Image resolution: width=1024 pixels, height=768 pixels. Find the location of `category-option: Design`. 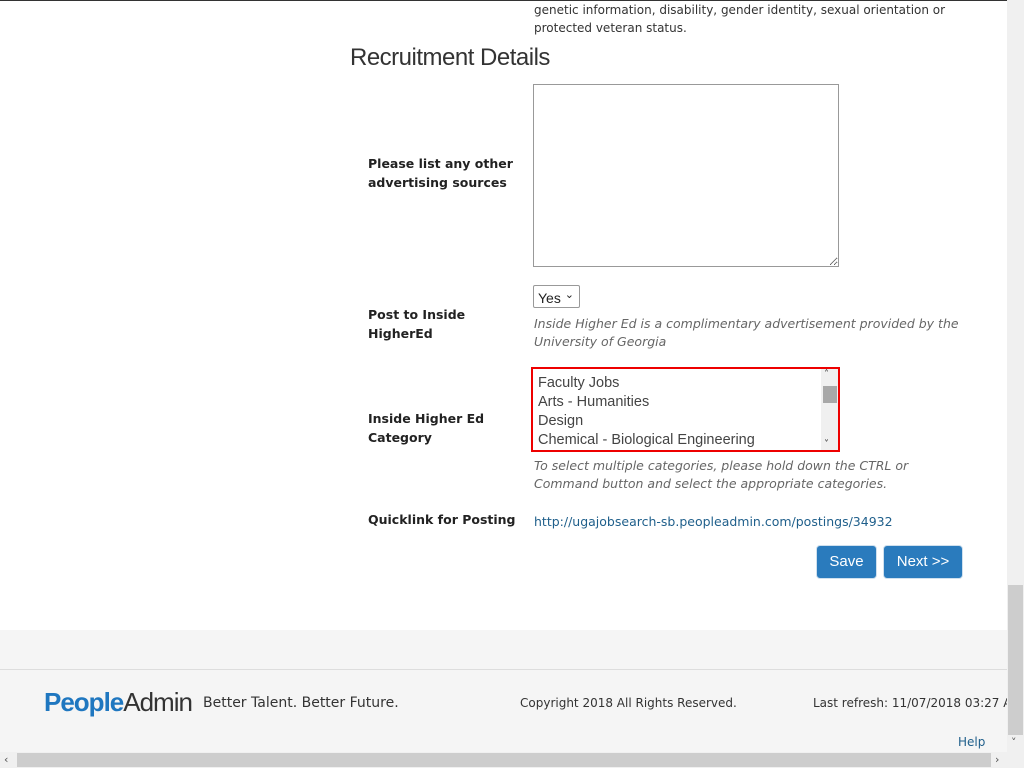

category-option: Design is located at coordinates (644, 421).